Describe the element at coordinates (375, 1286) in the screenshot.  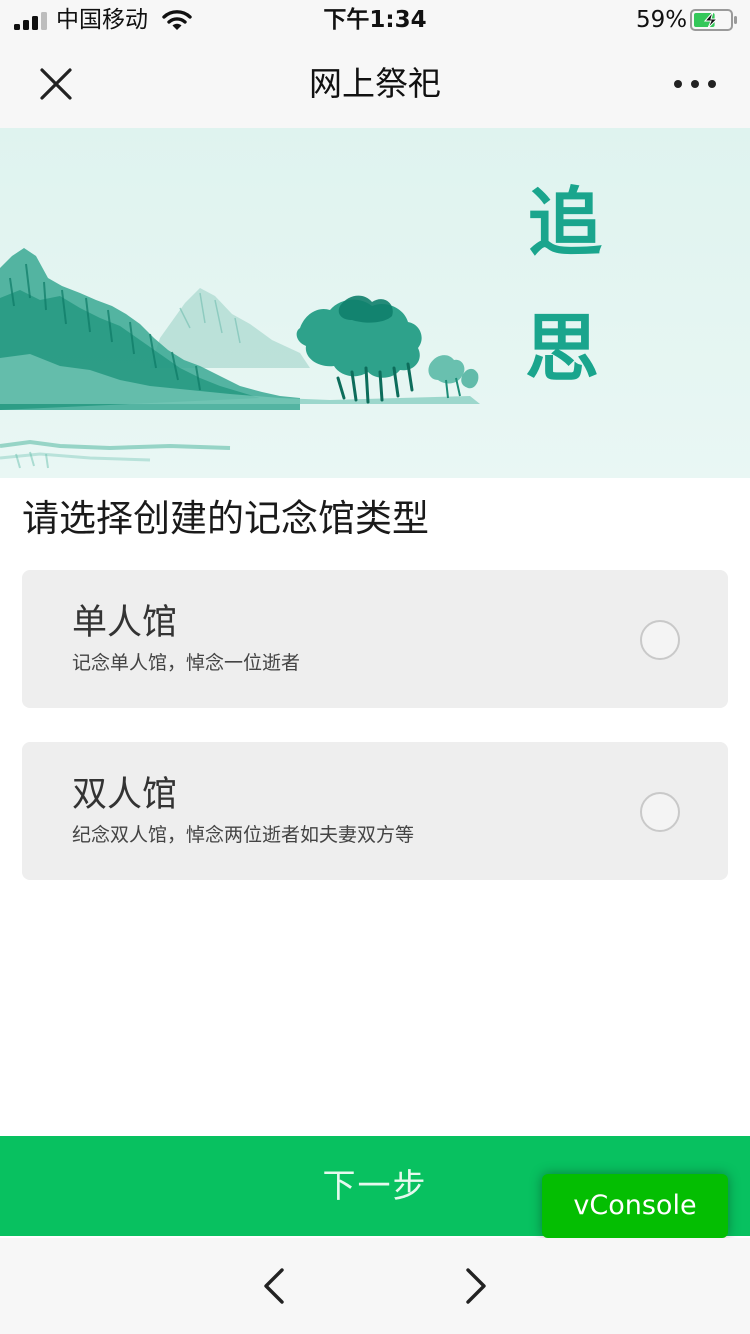
I see `browser-toolbar` at that location.